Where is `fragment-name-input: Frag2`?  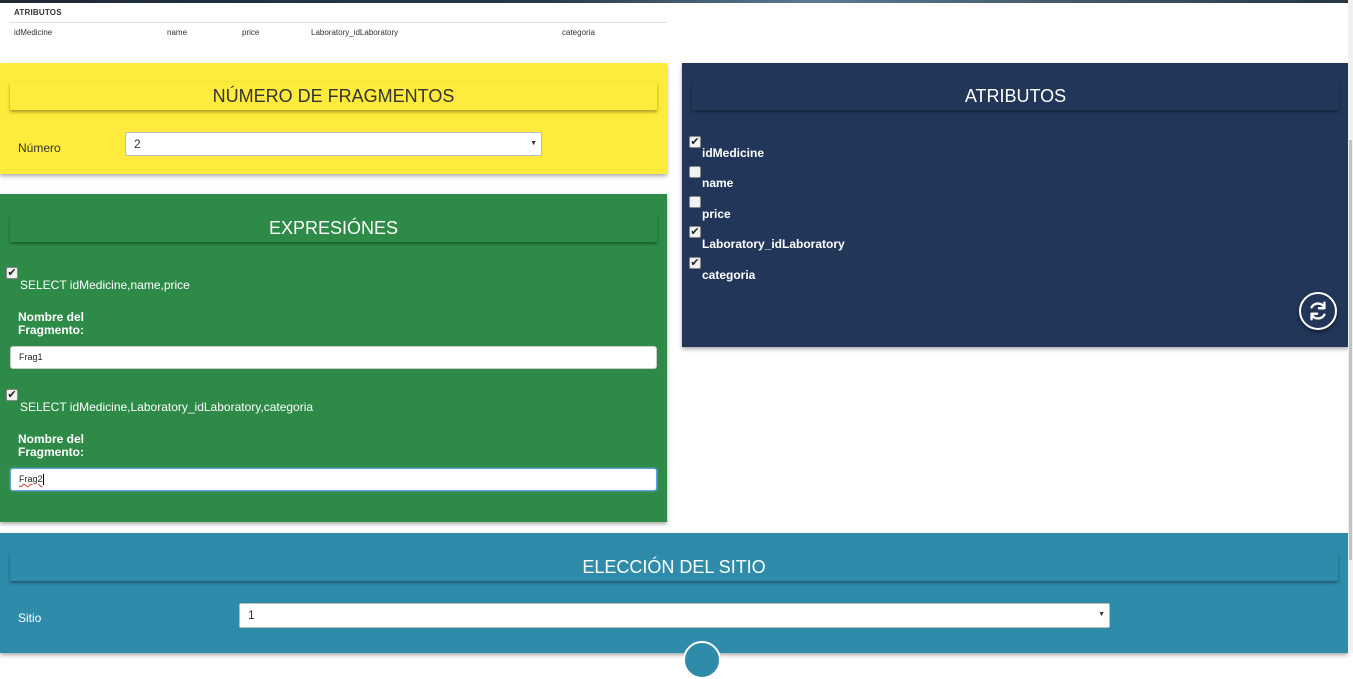 fragment-name-input: Frag2 is located at coordinates (333, 479).